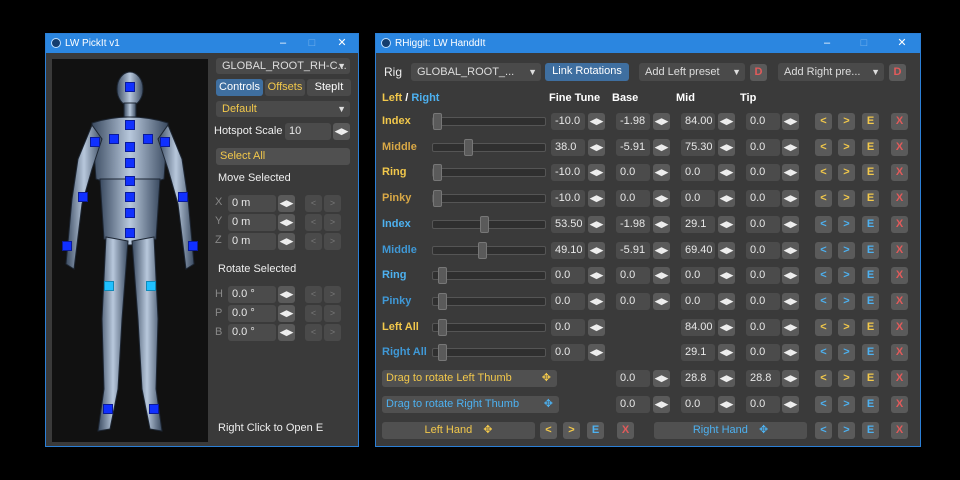  What do you see at coordinates (489, 121) in the screenshot?
I see `left-index-slider` at bounding box center [489, 121].